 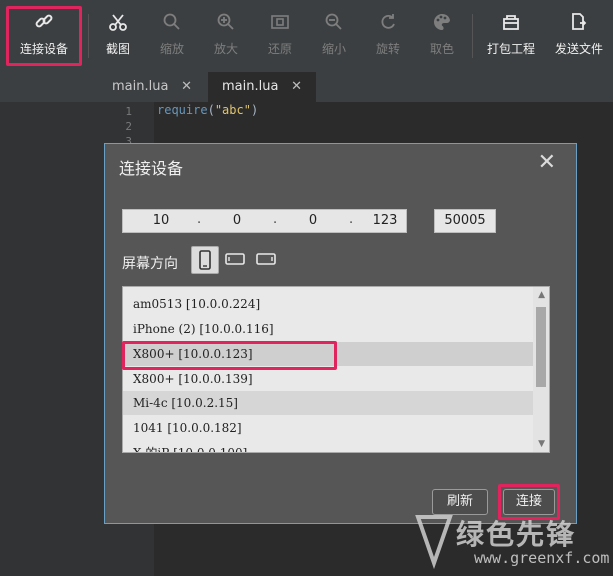 What do you see at coordinates (441, 49) in the screenshot?
I see `pick-color-label: 取色` at bounding box center [441, 49].